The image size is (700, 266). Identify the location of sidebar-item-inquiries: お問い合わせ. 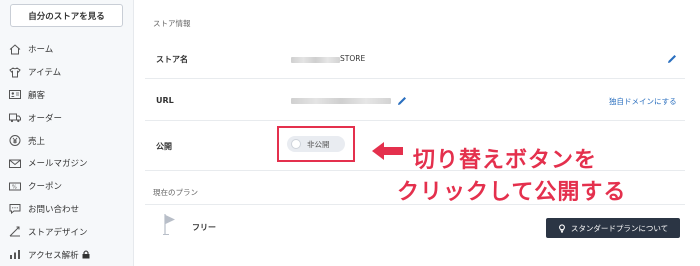
(67, 209).